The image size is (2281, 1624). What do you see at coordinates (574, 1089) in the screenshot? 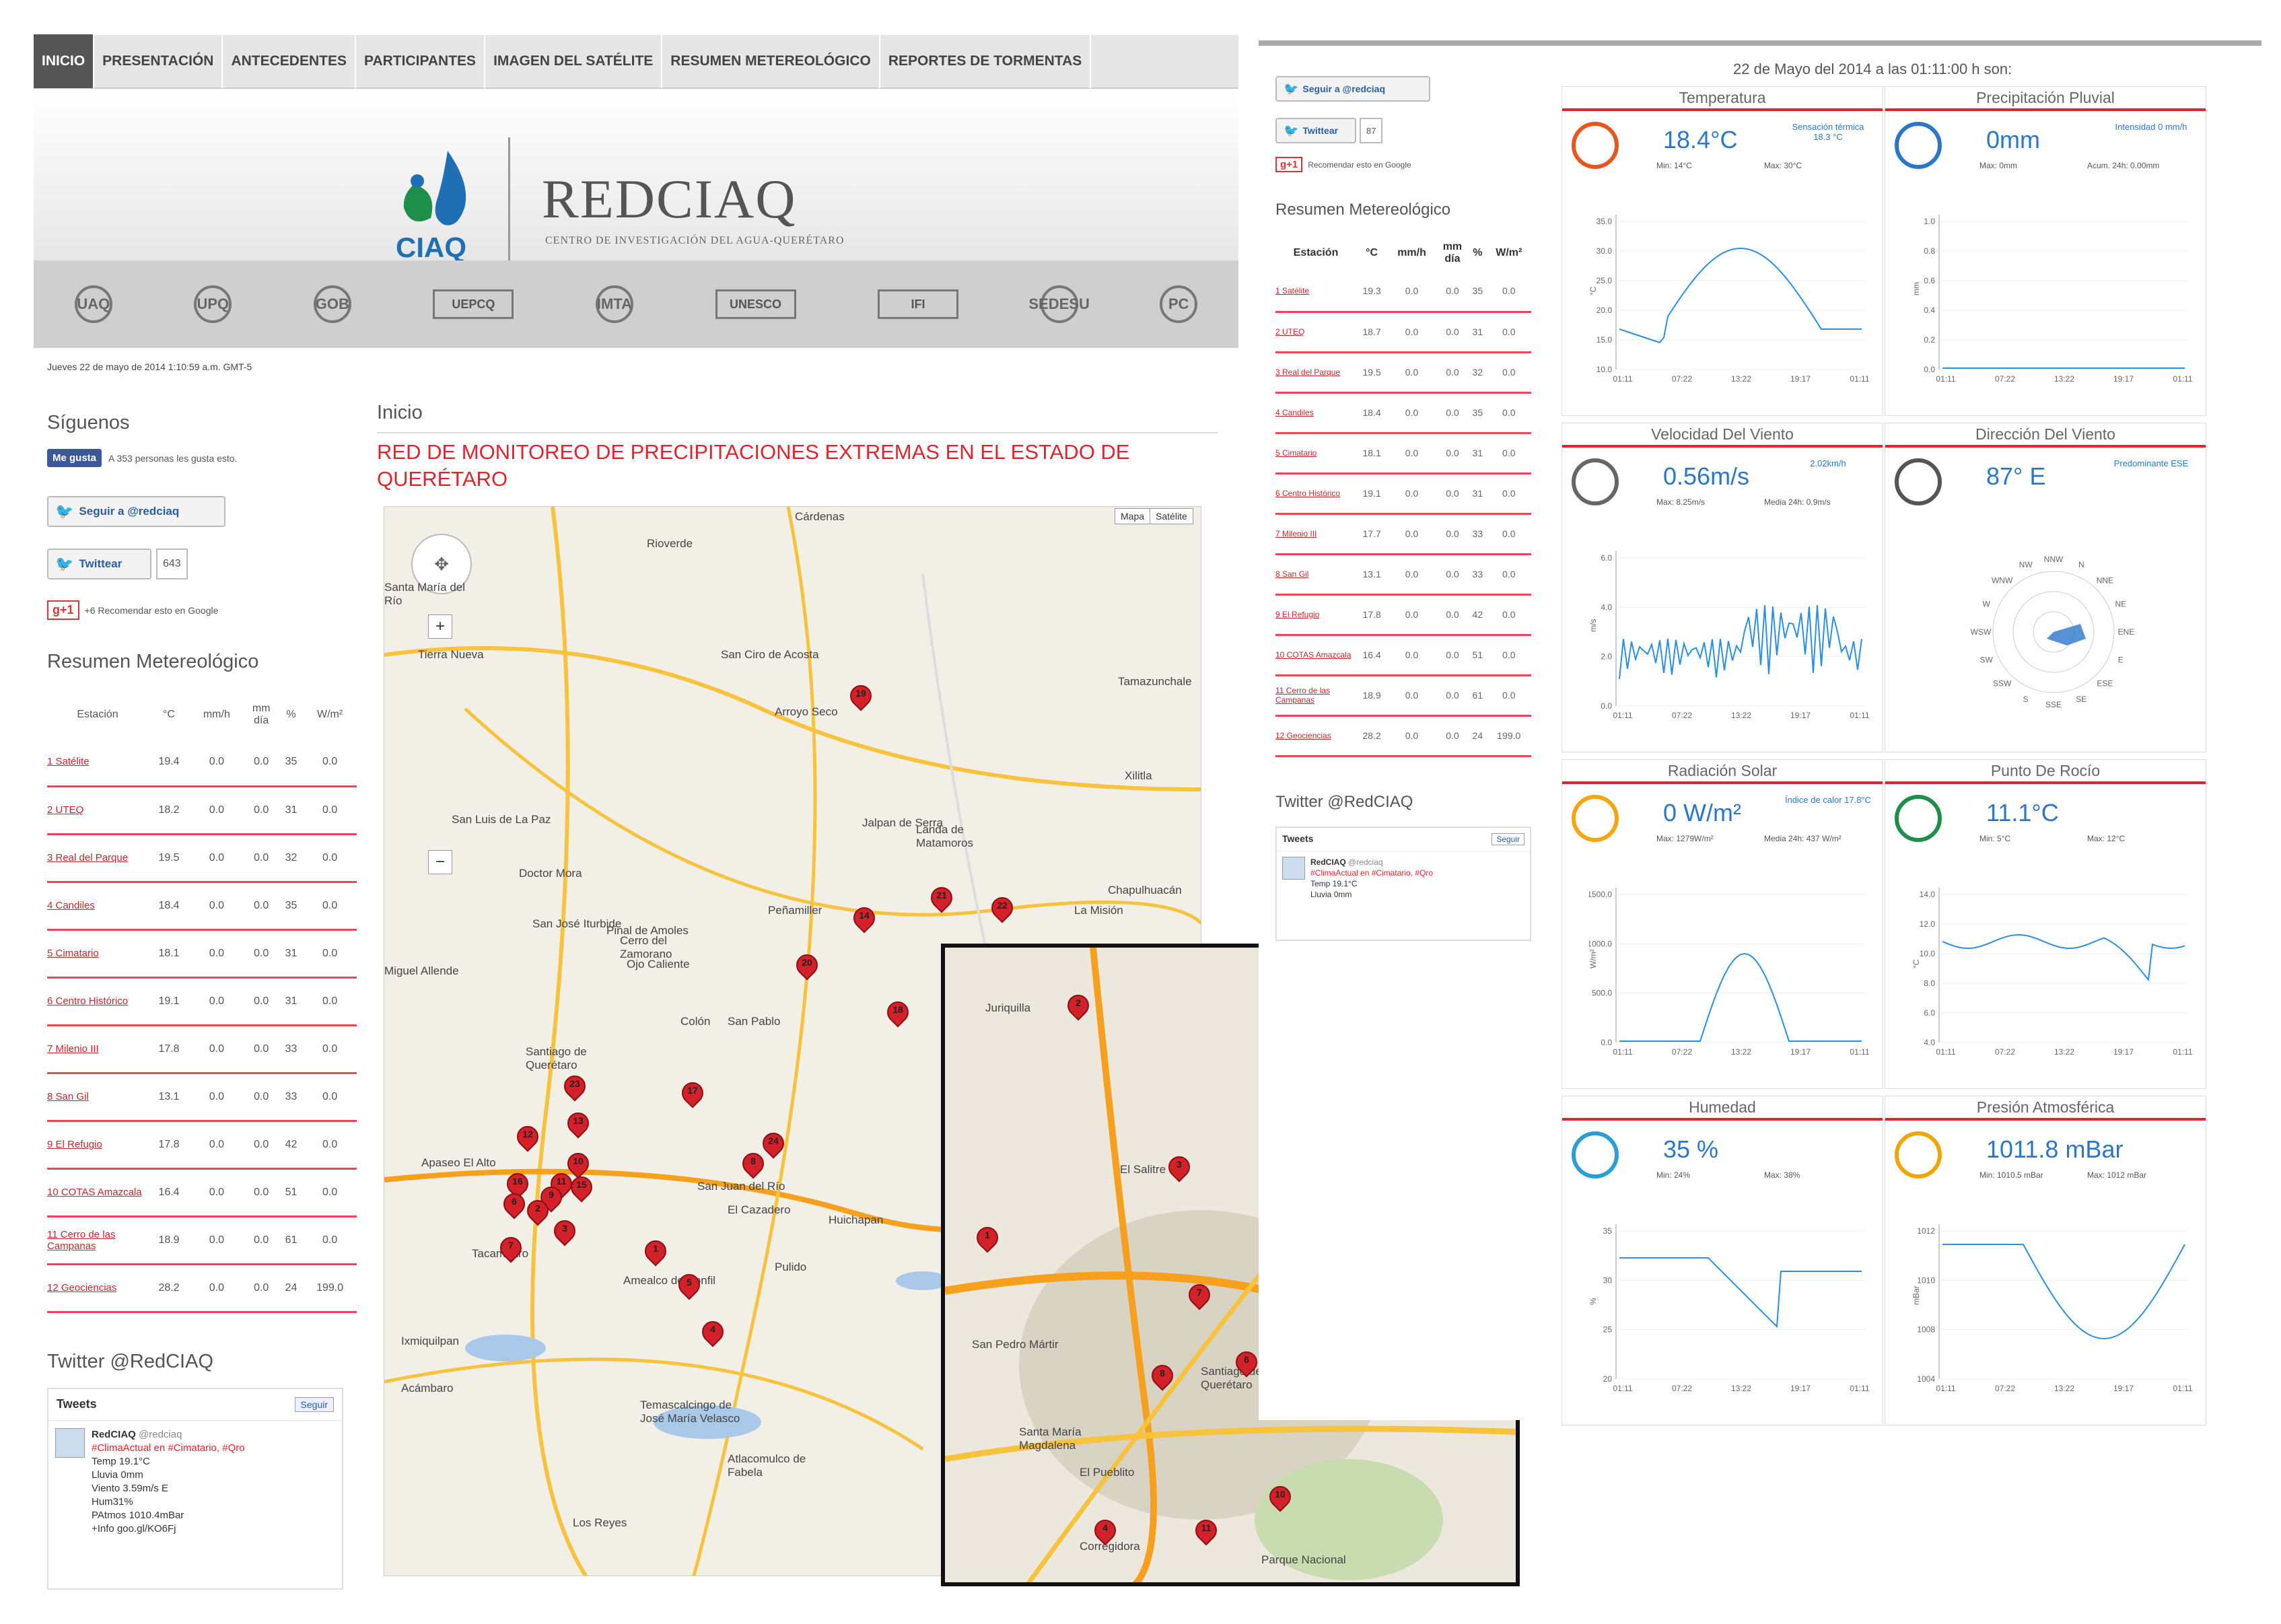
I see `station-pin: 23` at bounding box center [574, 1089].